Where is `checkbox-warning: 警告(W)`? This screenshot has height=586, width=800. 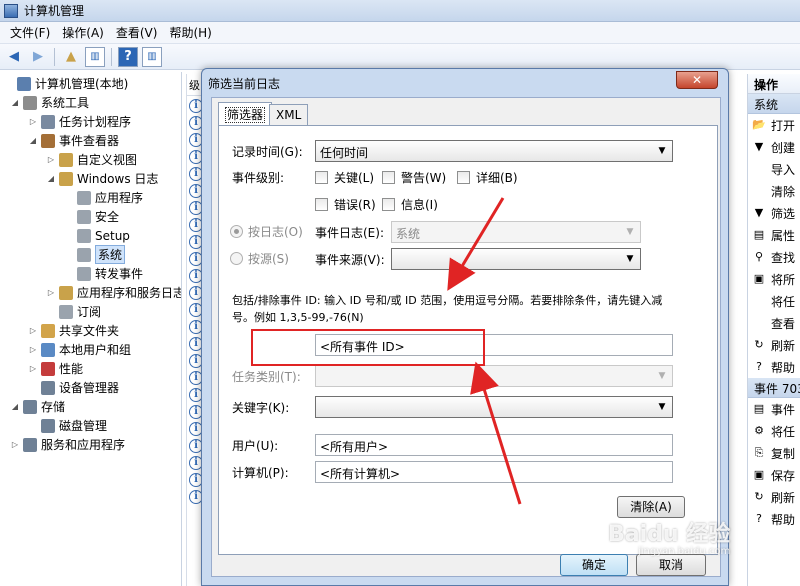 checkbox-warning: 警告(W) is located at coordinates (414, 177).